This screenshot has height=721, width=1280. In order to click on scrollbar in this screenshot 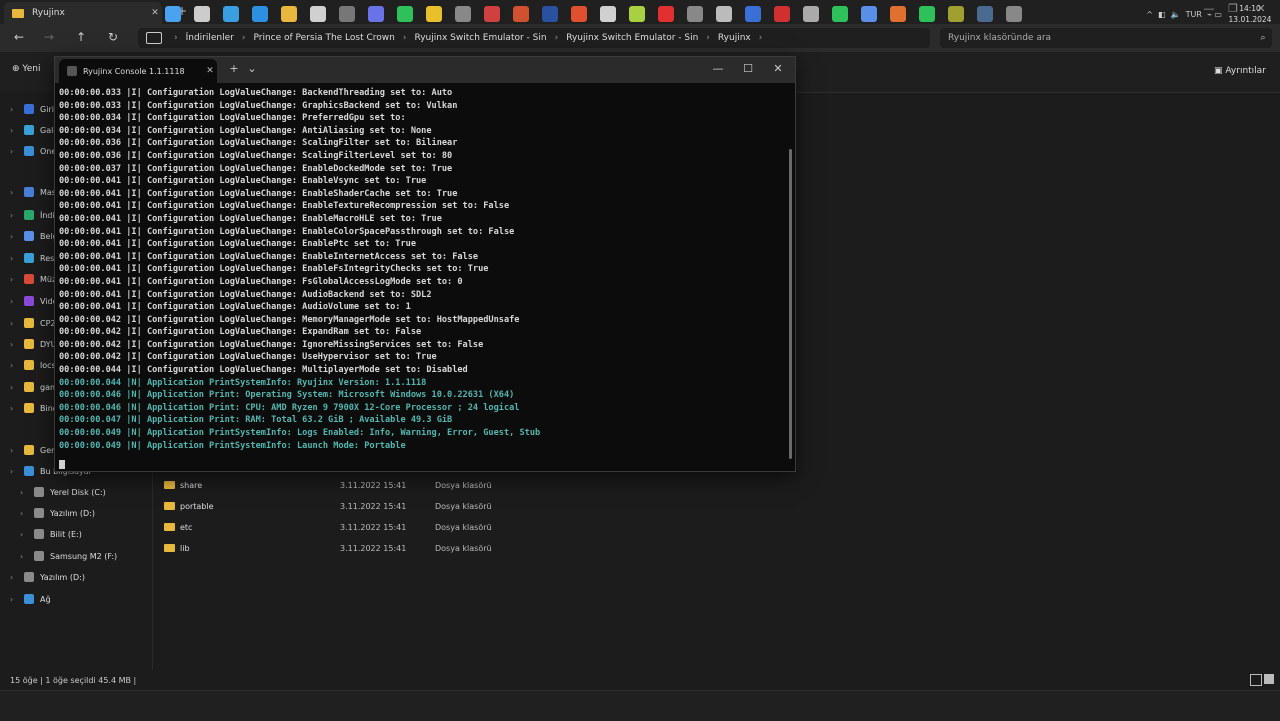, I will do `click(790, 304)`.